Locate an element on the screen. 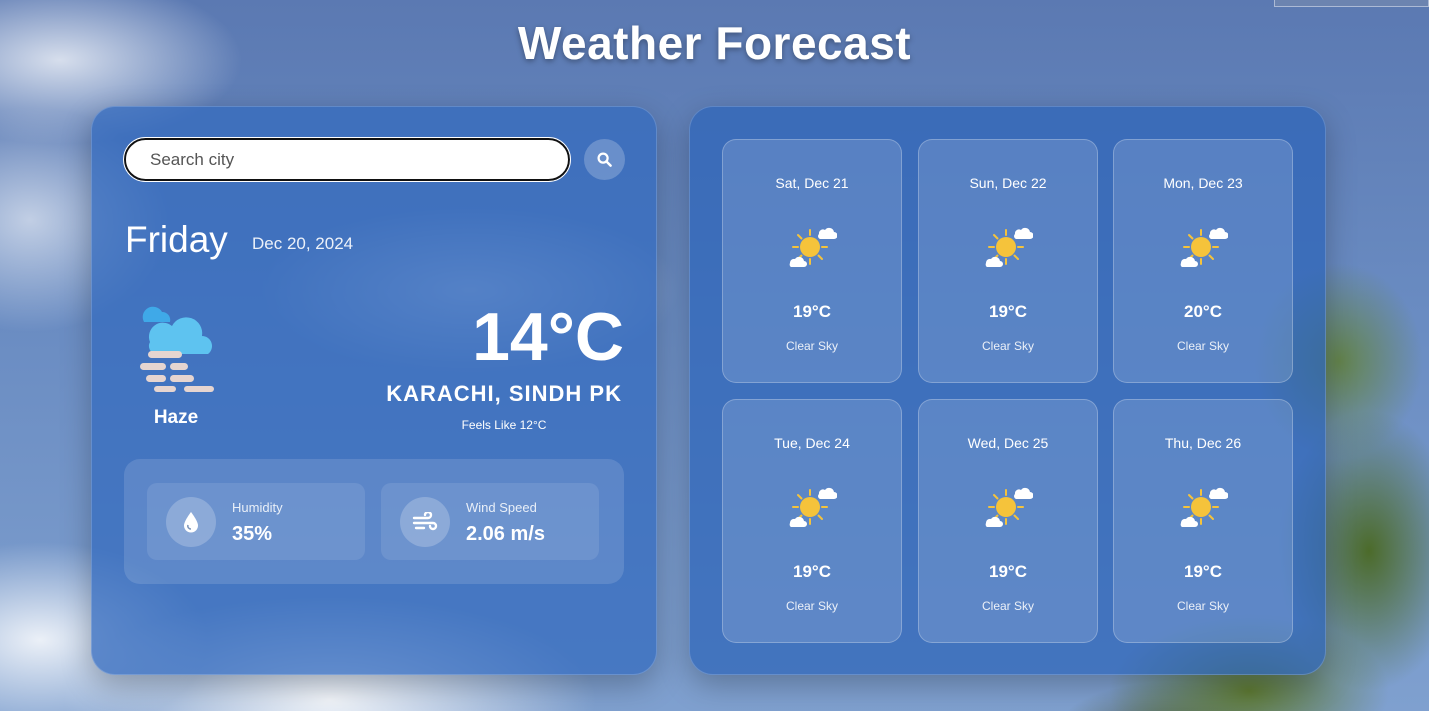  search-icon is located at coordinates (604, 159).